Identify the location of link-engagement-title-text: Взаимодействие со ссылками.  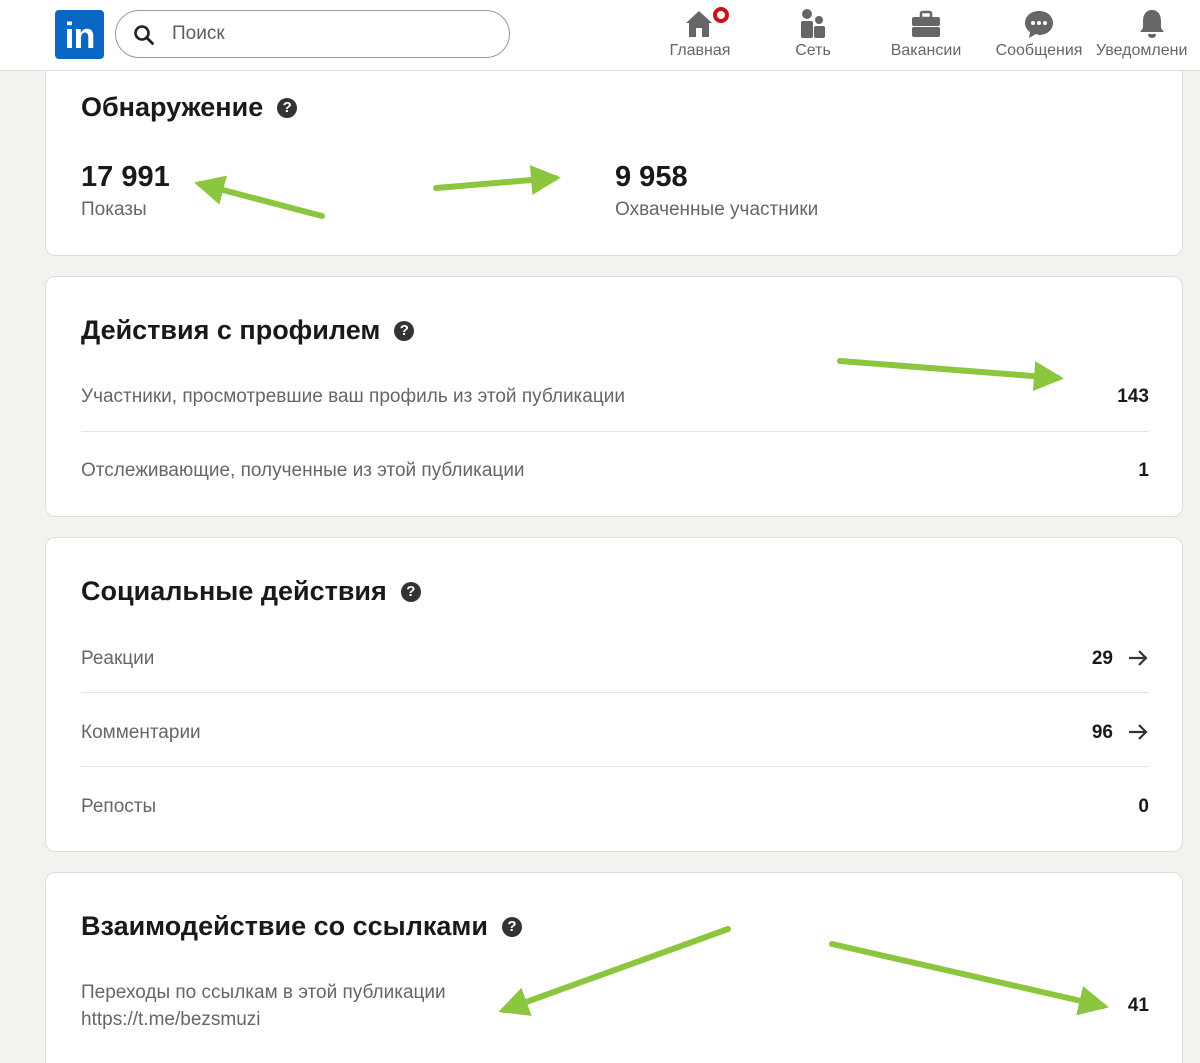
(284, 926).